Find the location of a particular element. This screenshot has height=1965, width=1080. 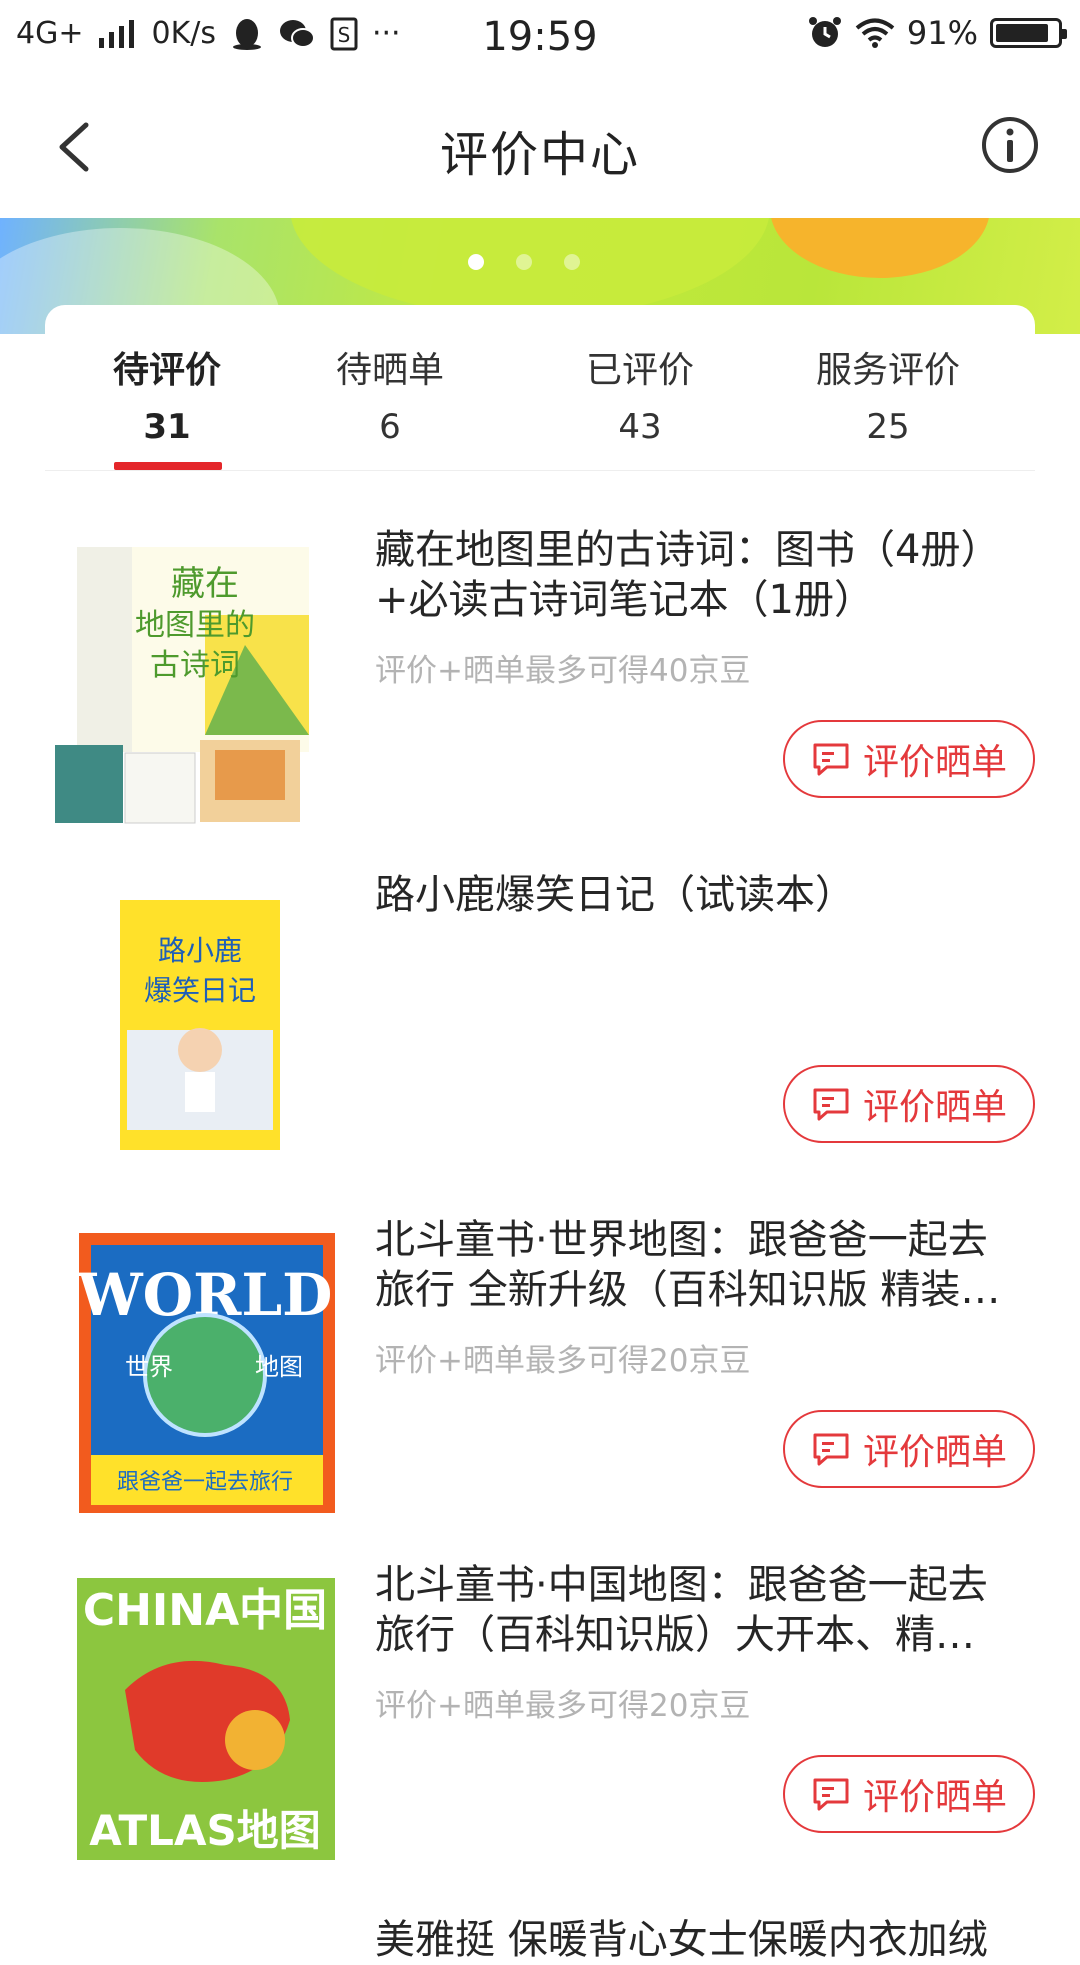

product-image: 路小鹿 爆笑日记 is located at coordinates (200, 1025).